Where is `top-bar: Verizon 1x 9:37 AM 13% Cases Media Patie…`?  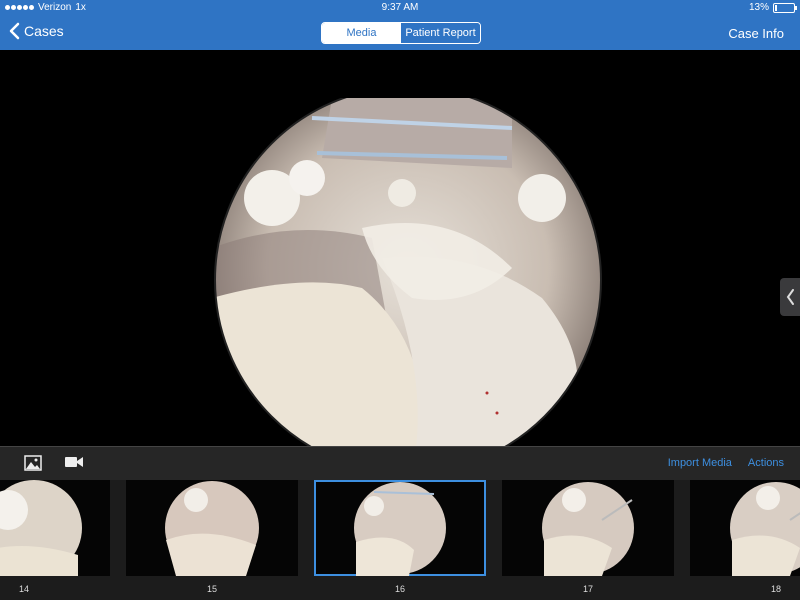 top-bar: Verizon 1x 9:37 AM 13% Cases Media Patie… is located at coordinates (400, 25).